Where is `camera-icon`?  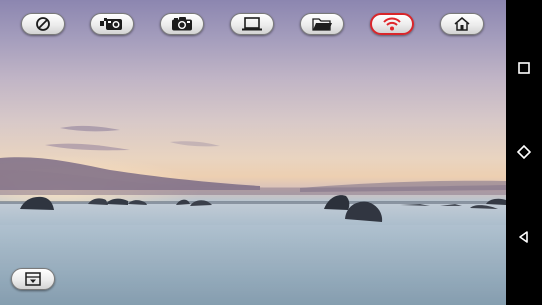
camera-icon is located at coordinates (182, 24).